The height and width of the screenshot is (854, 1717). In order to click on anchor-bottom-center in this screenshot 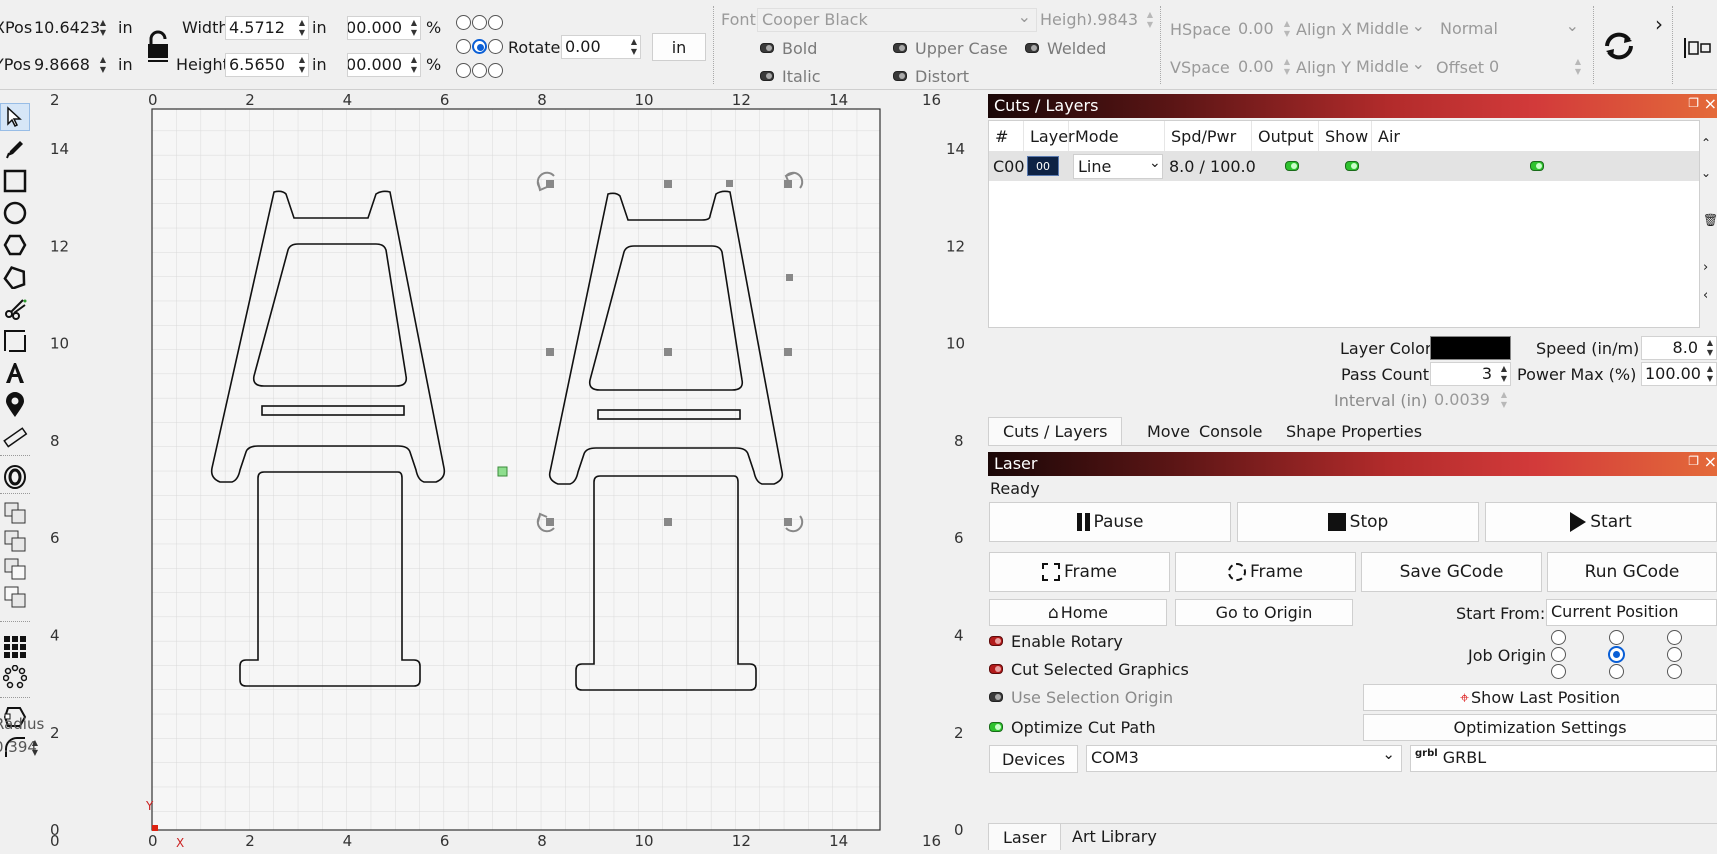, I will do `click(479, 70)`.